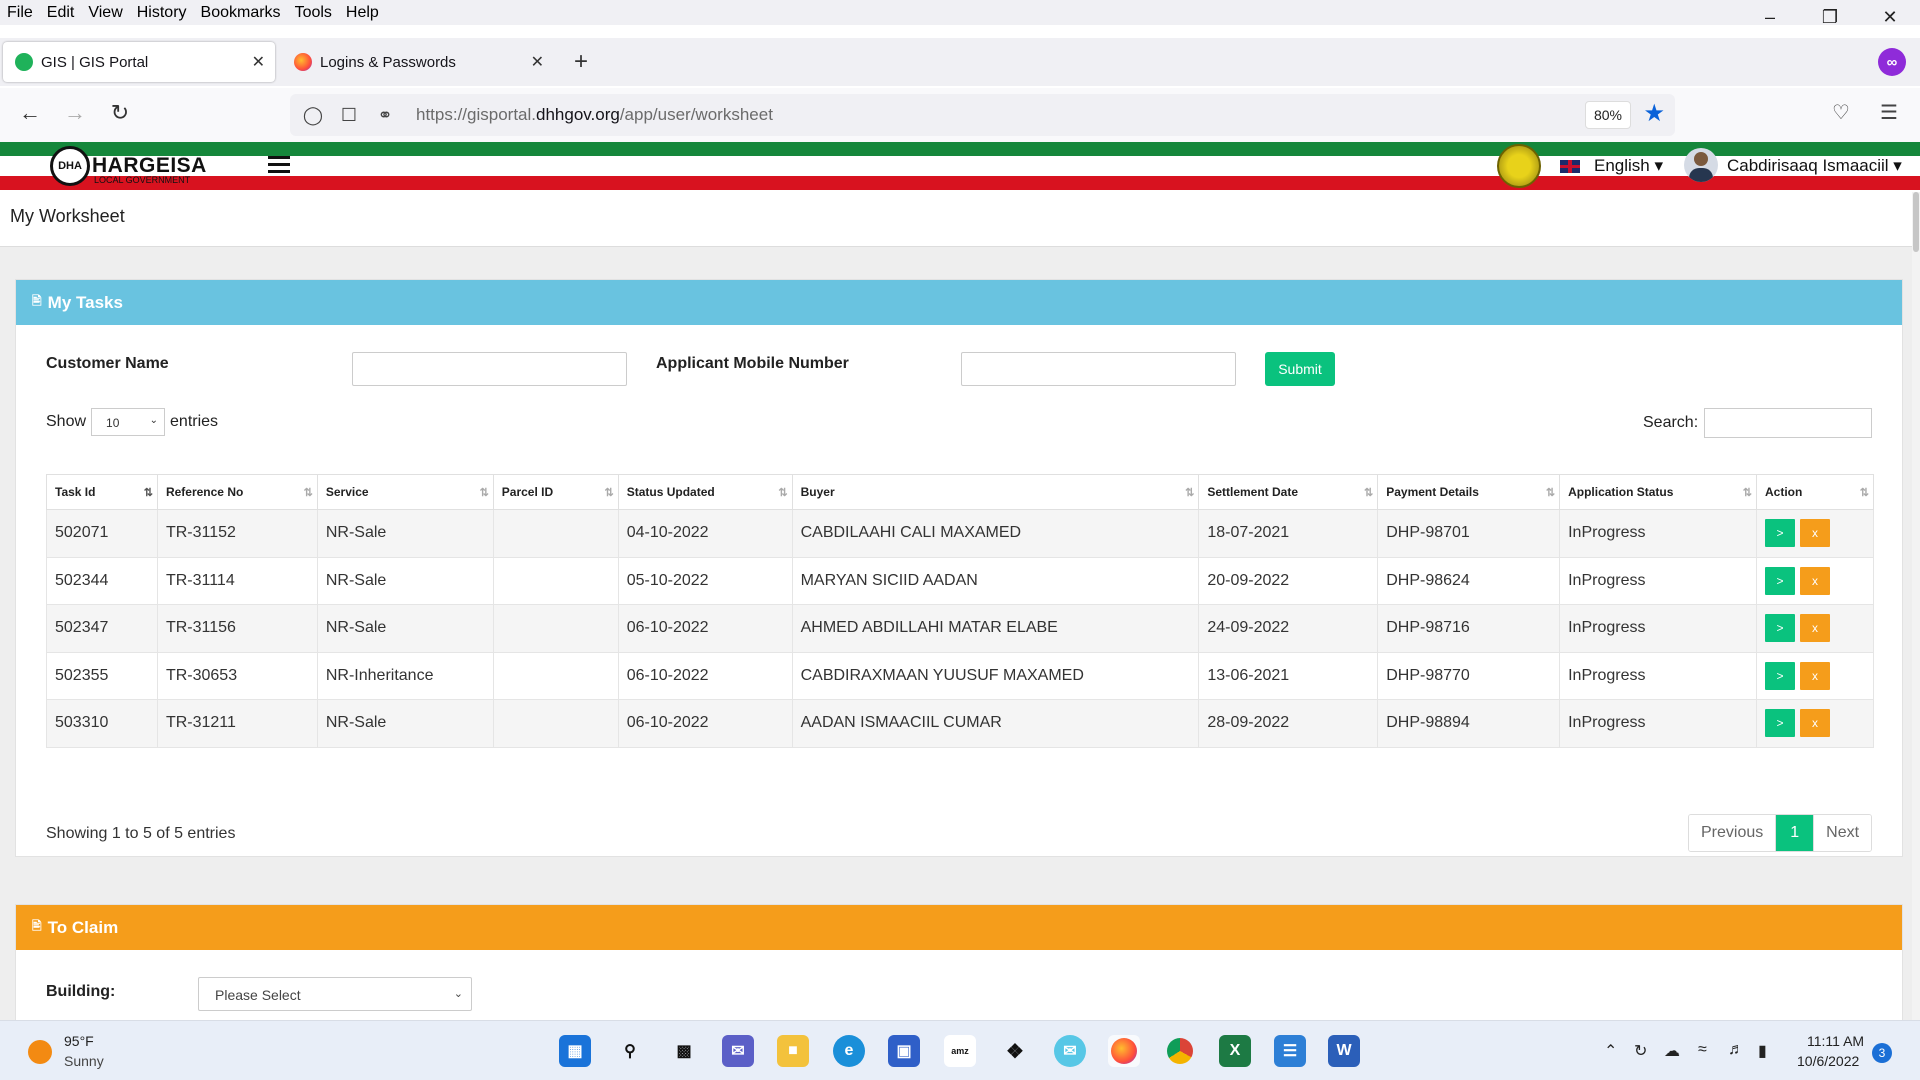 This screenshot has height=1080, width=1920. I want to click on cloud-icon: ☁, so click(1672, 1051).